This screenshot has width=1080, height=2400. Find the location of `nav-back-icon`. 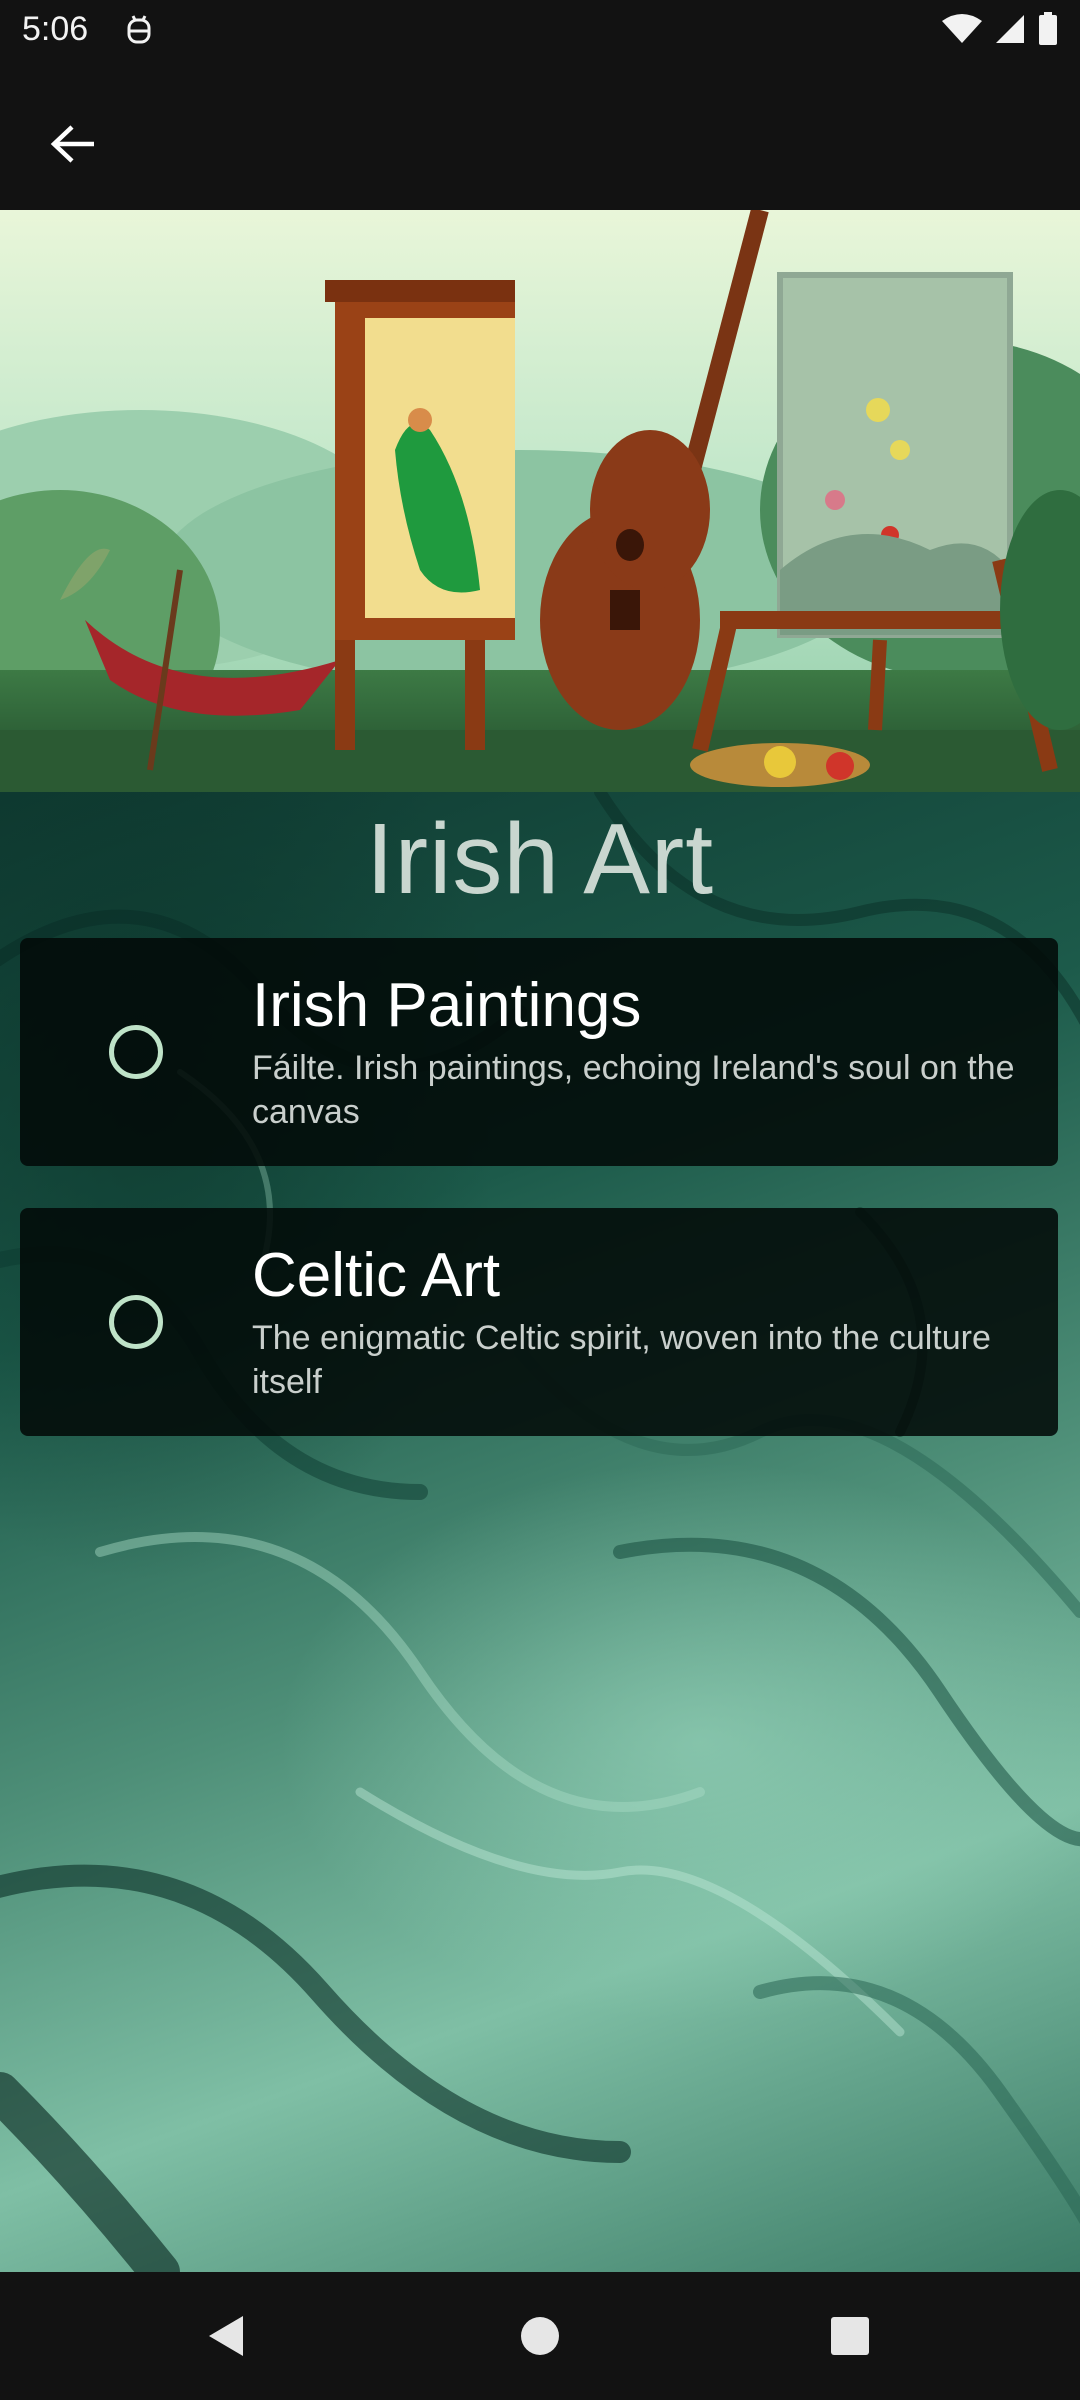

nav-back-icon is located at coordinates (226, 2338).